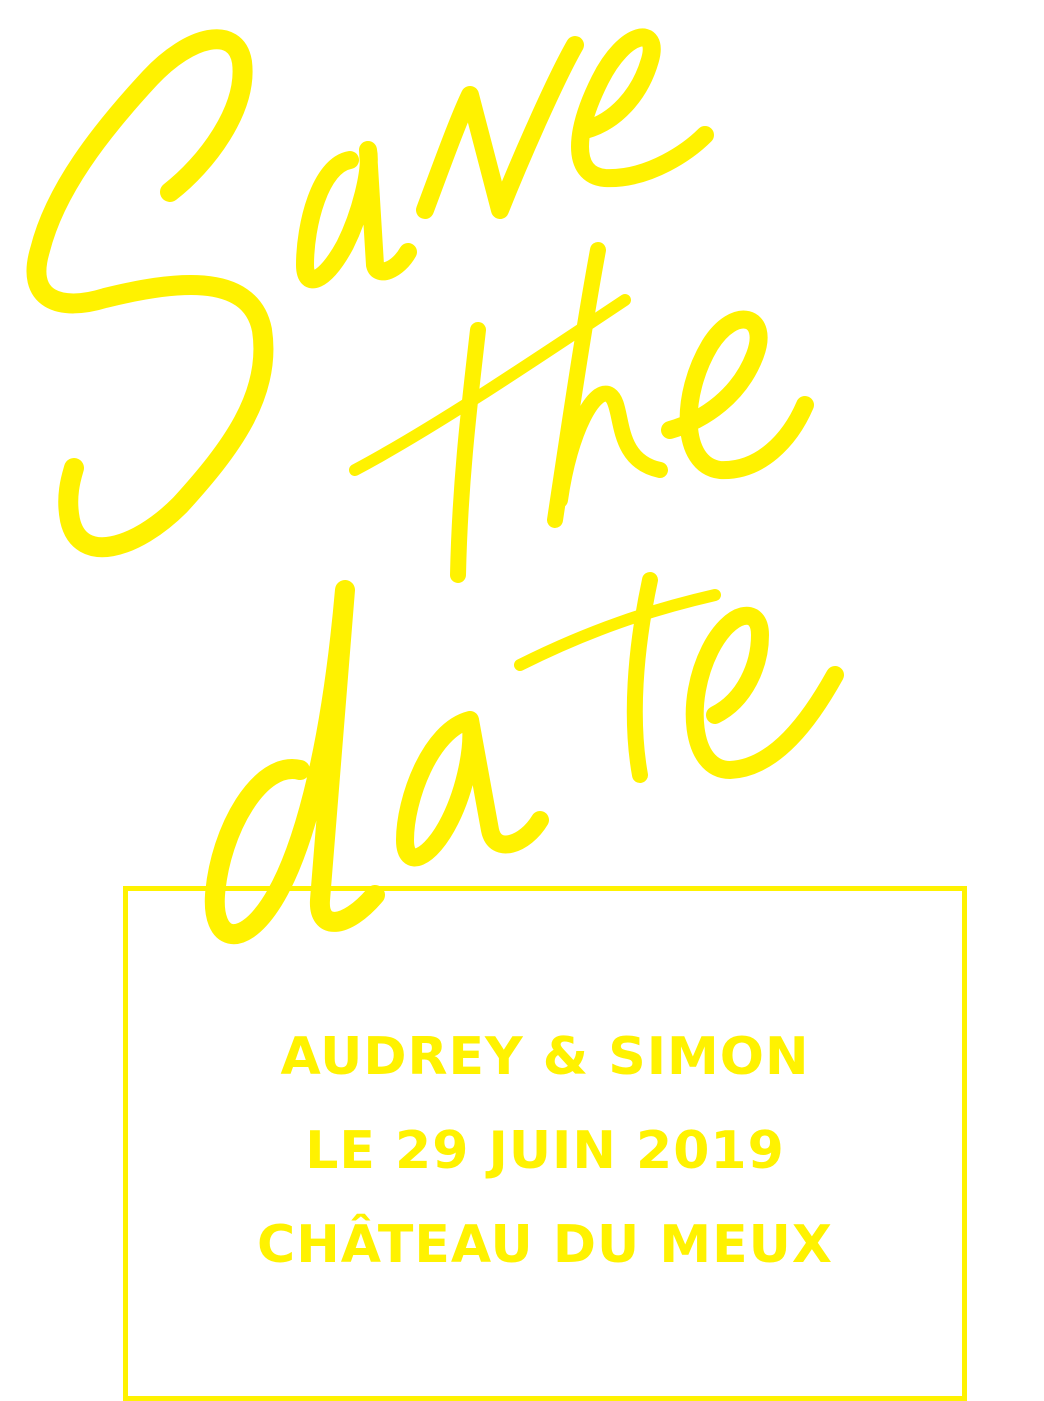 This screenshot has height=1401, width=1044. What do you see at coordinates (545, 1245) in the screenshot?
I see `event-venue: CHÂTEAU DU MEUX` at bounding box center [545, 1245].